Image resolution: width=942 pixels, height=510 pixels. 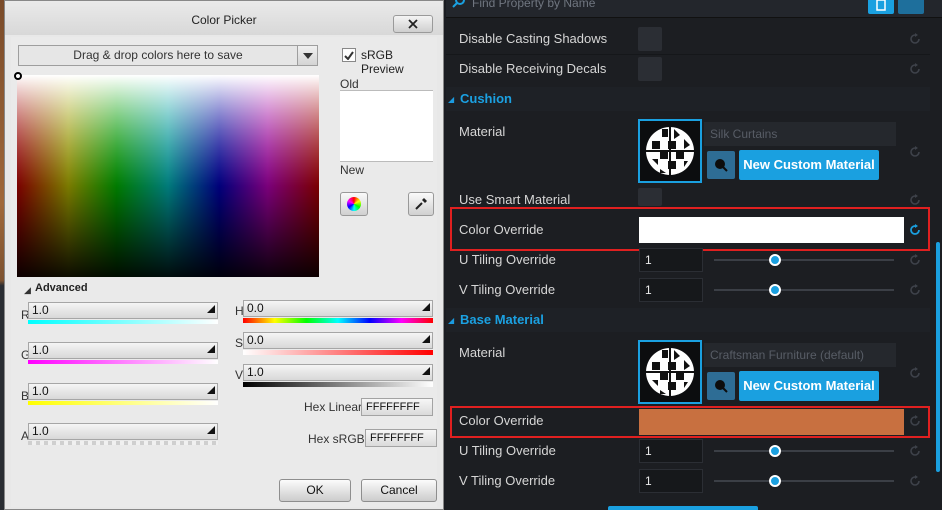 I want to click on property-row: Disable Casting Shadows, so click(x=688, y=39).